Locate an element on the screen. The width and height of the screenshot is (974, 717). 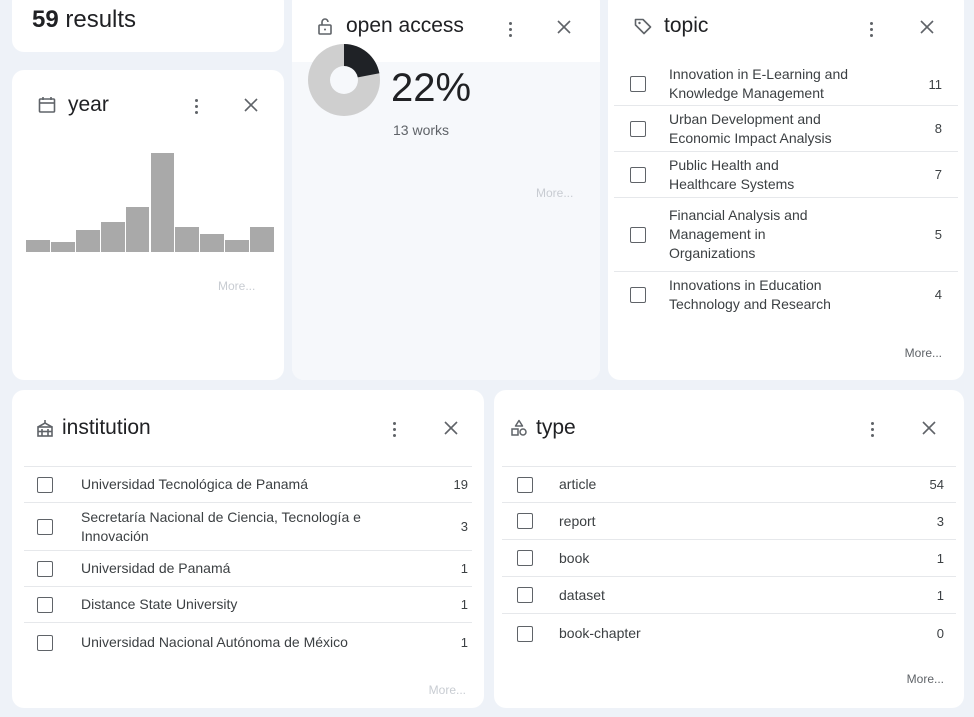
open-access-percent: 22% is located at coordinates (431, 88).